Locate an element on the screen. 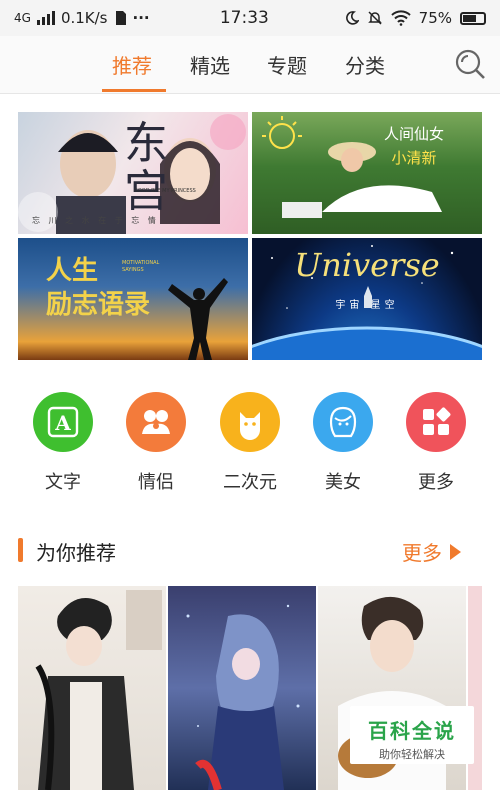  banner-eastern-palace: 东宫 GOOD BYE MY PRINCESS 忘 川 之 水 在 于 忘 情 is located at coordinates (133, 173).